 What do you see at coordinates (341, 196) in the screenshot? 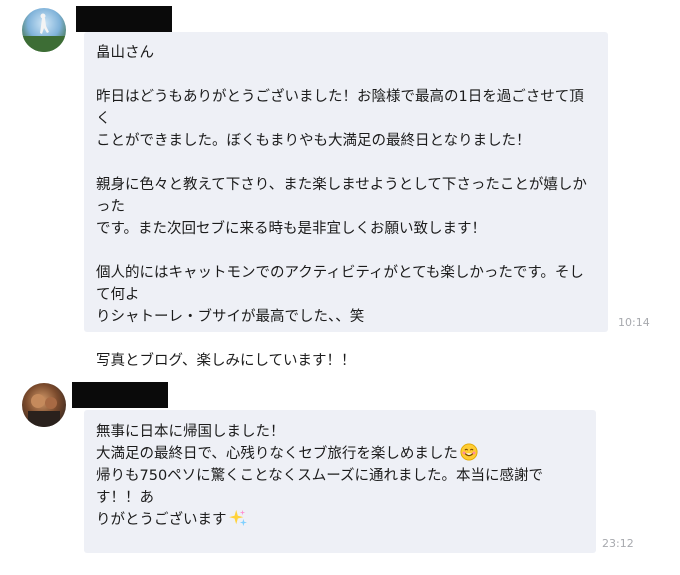
I see `message-line: 親身に色々と教えて下さり、また楽しませようとして下さったことが嬉しかった` at bounding box center [341, 196].